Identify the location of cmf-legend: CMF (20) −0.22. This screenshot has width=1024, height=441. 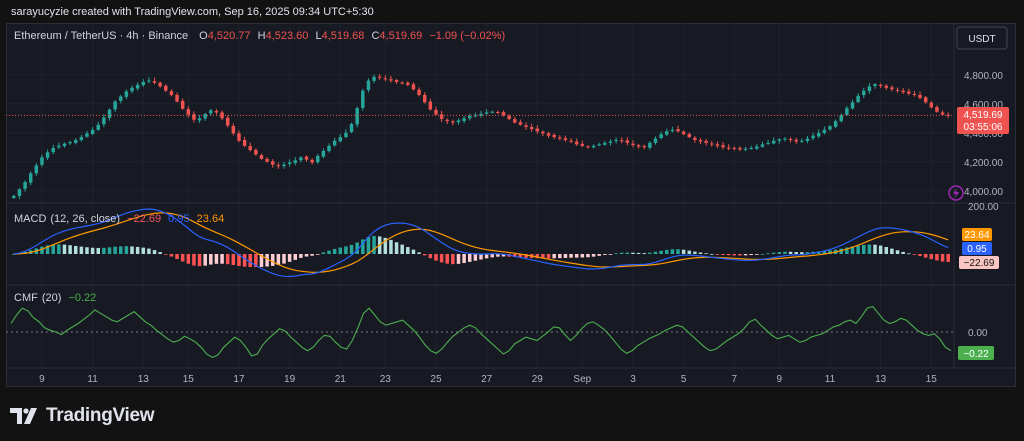
(55, 298).